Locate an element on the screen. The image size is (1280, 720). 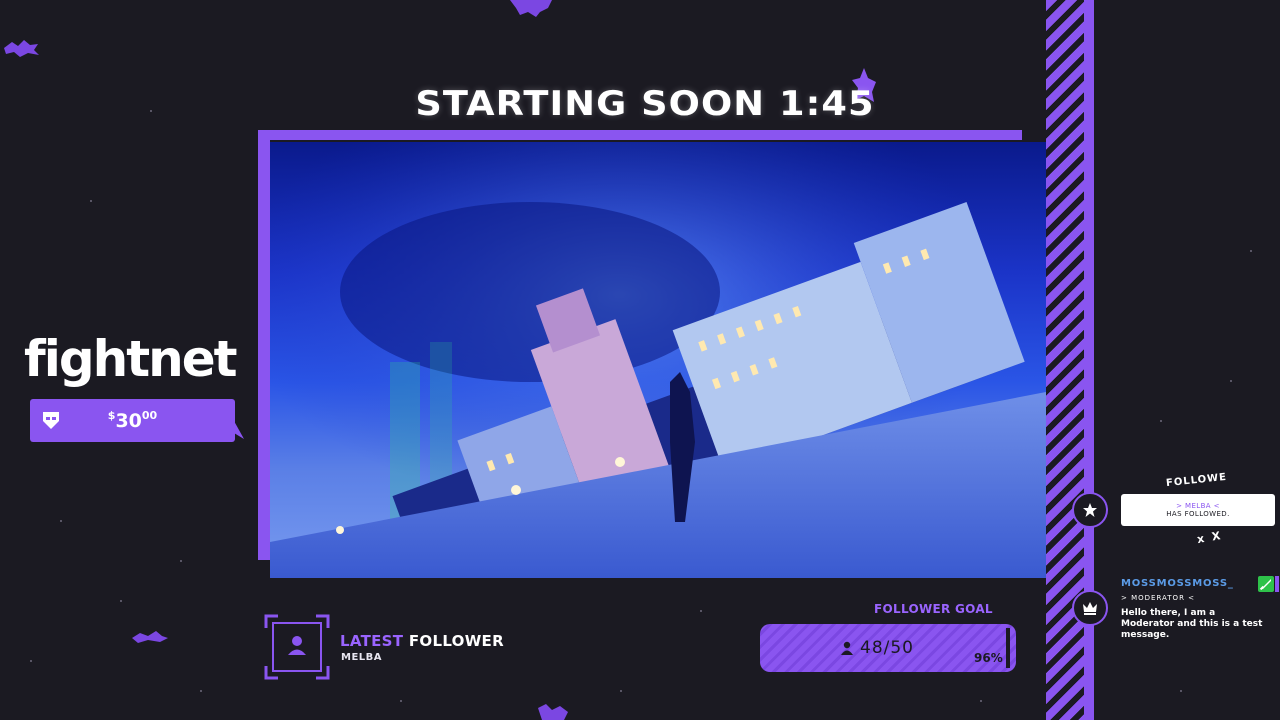
person-icon is located at coordinates (847, 648).